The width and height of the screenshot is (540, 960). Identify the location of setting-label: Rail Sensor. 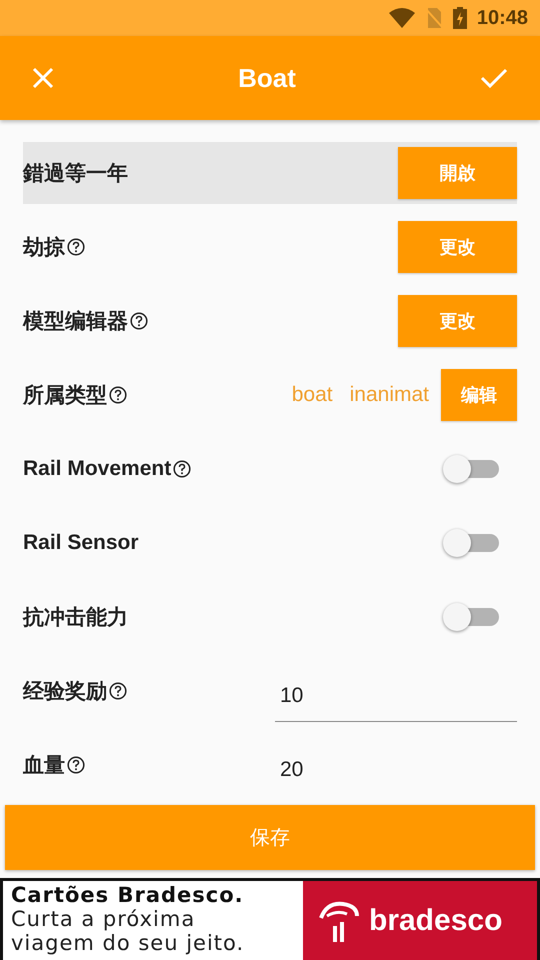
(81, 543).